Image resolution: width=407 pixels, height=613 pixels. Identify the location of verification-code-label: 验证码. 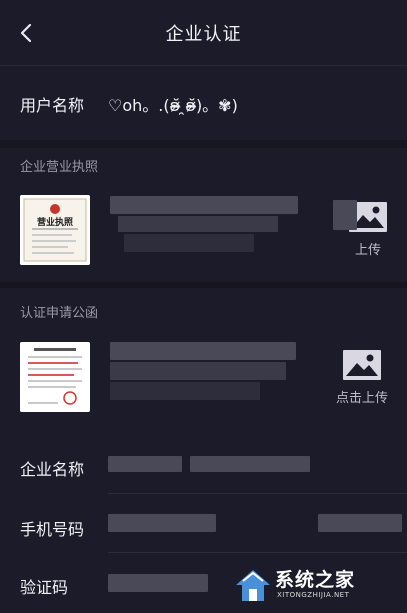
(44, 587).